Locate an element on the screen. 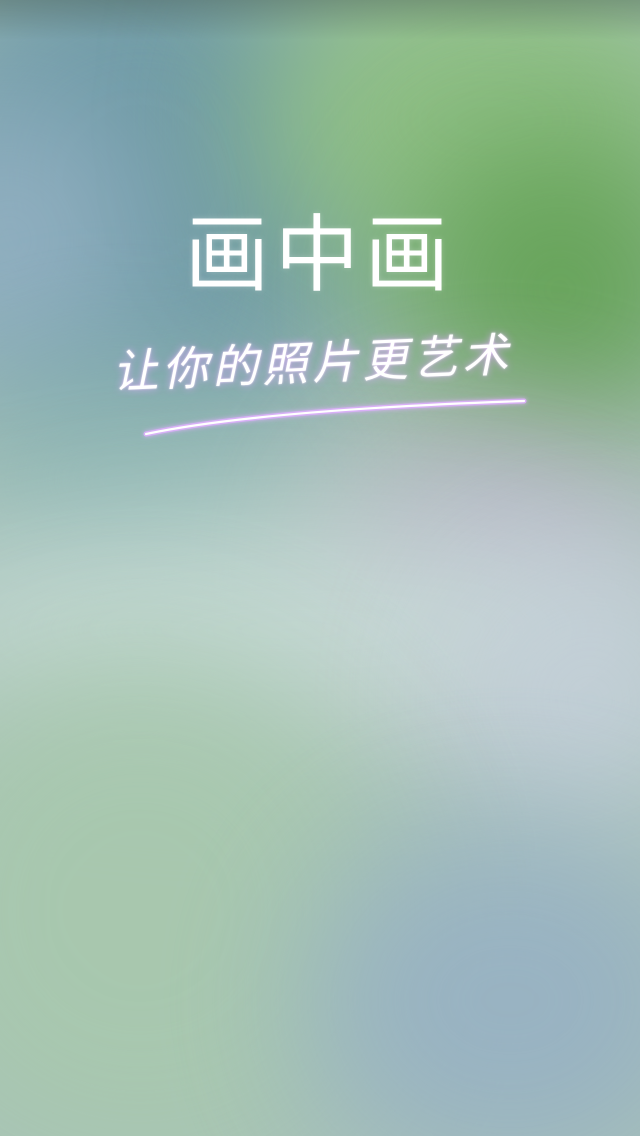 The width and height of the screenshot is (640, 1136). tagline-underline-stroke is located at coordinates (335, 417).